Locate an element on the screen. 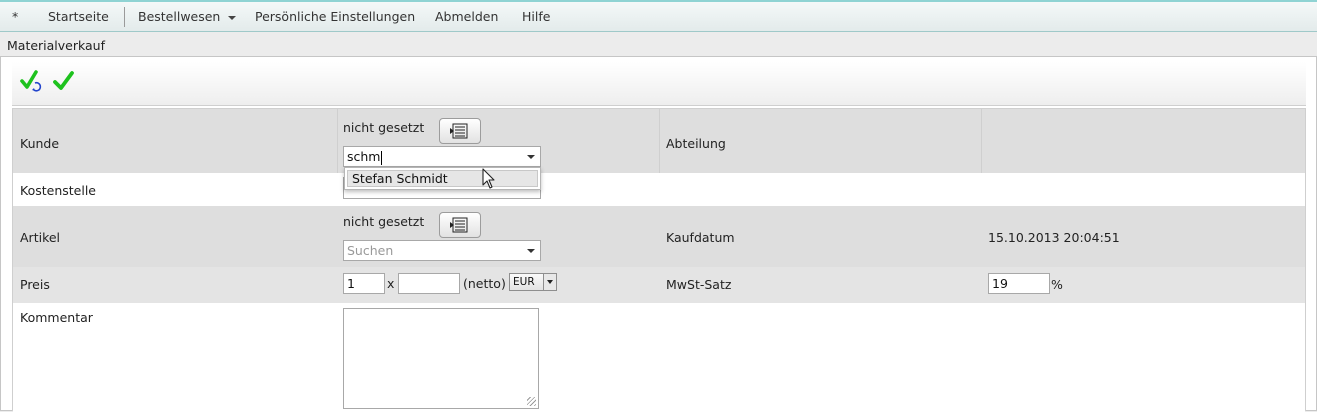 Image resolution: width=1317 pixels, height=412 pixels. artikel-search-placeholder: Suchen is located at coordinates (370, 250).